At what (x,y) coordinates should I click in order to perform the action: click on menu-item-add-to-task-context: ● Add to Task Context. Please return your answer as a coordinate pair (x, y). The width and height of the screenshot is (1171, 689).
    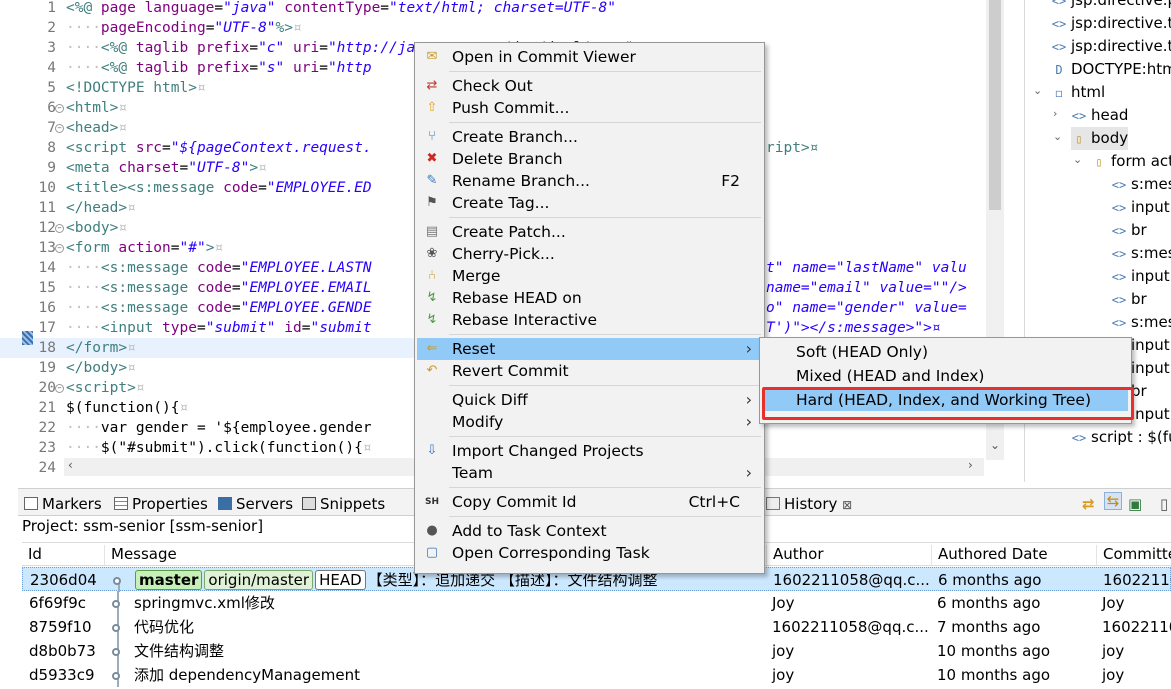
    Looking at the image, I should click on (589, 531).